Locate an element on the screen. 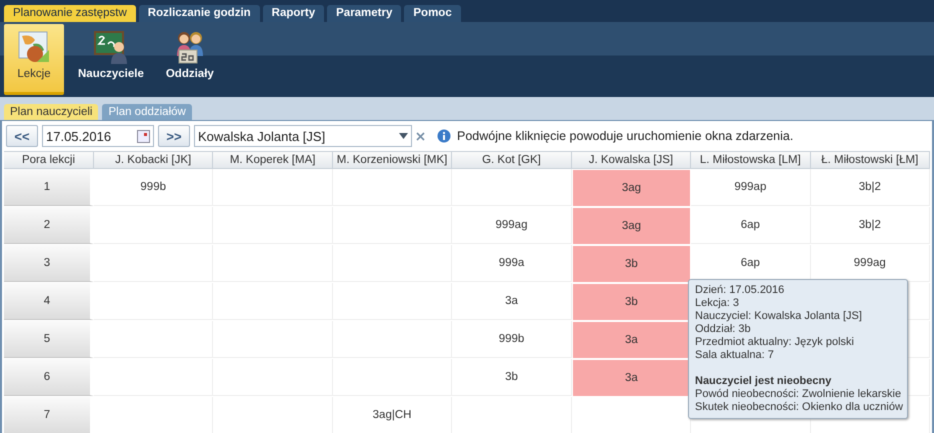  column-header: M. Koperek [MA] is located at coordinates (273, 160).